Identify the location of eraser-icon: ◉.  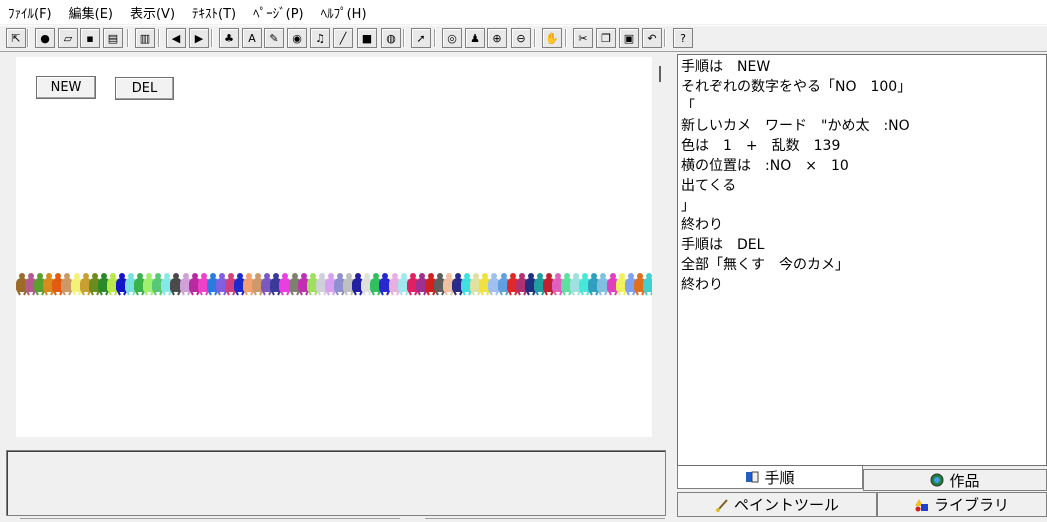
(297, 38).